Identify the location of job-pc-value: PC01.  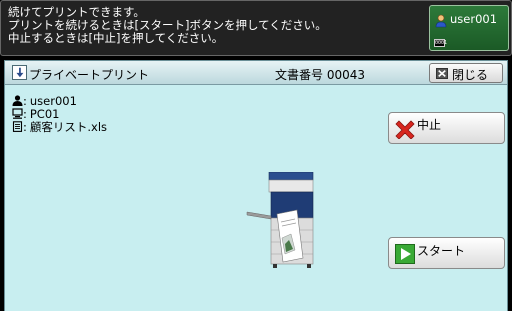
(44, 114).